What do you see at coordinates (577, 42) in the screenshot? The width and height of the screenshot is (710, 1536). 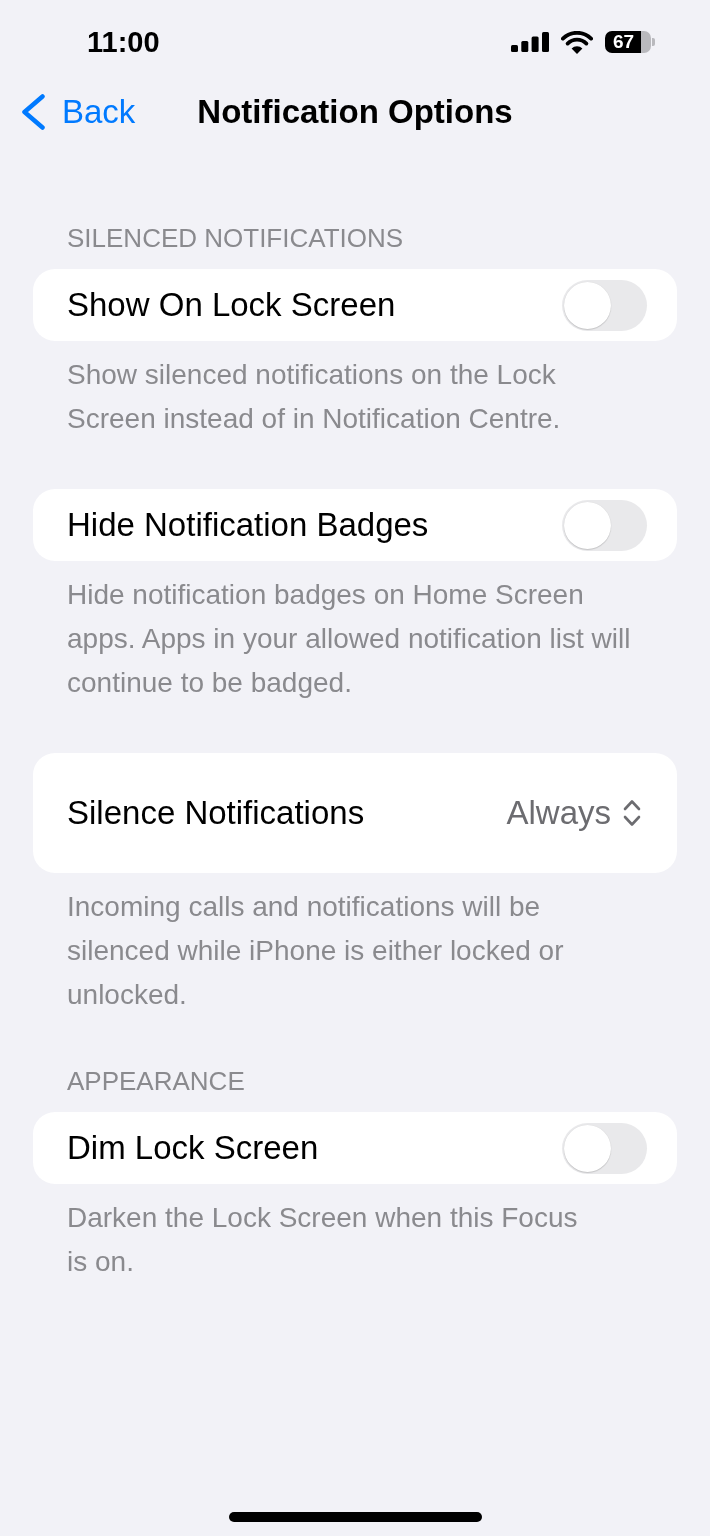 I see `wifi-icon` at bounding box center [577, 42].